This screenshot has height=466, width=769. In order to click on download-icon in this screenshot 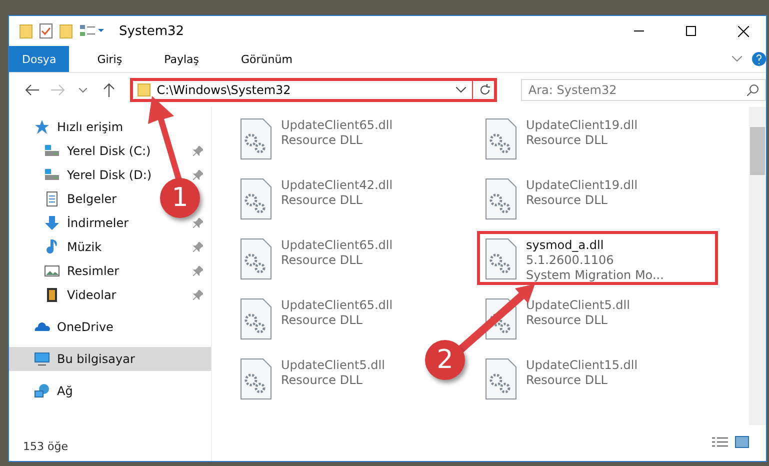, I will do `click(52, 223)`.